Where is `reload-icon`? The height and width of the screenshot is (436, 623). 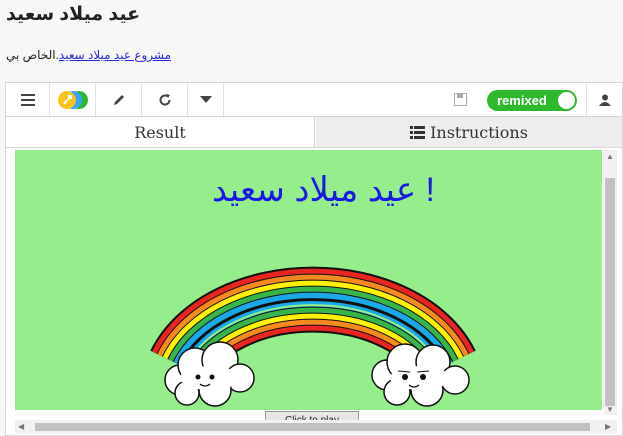 reload-icon is located at coordinates (165, 99).